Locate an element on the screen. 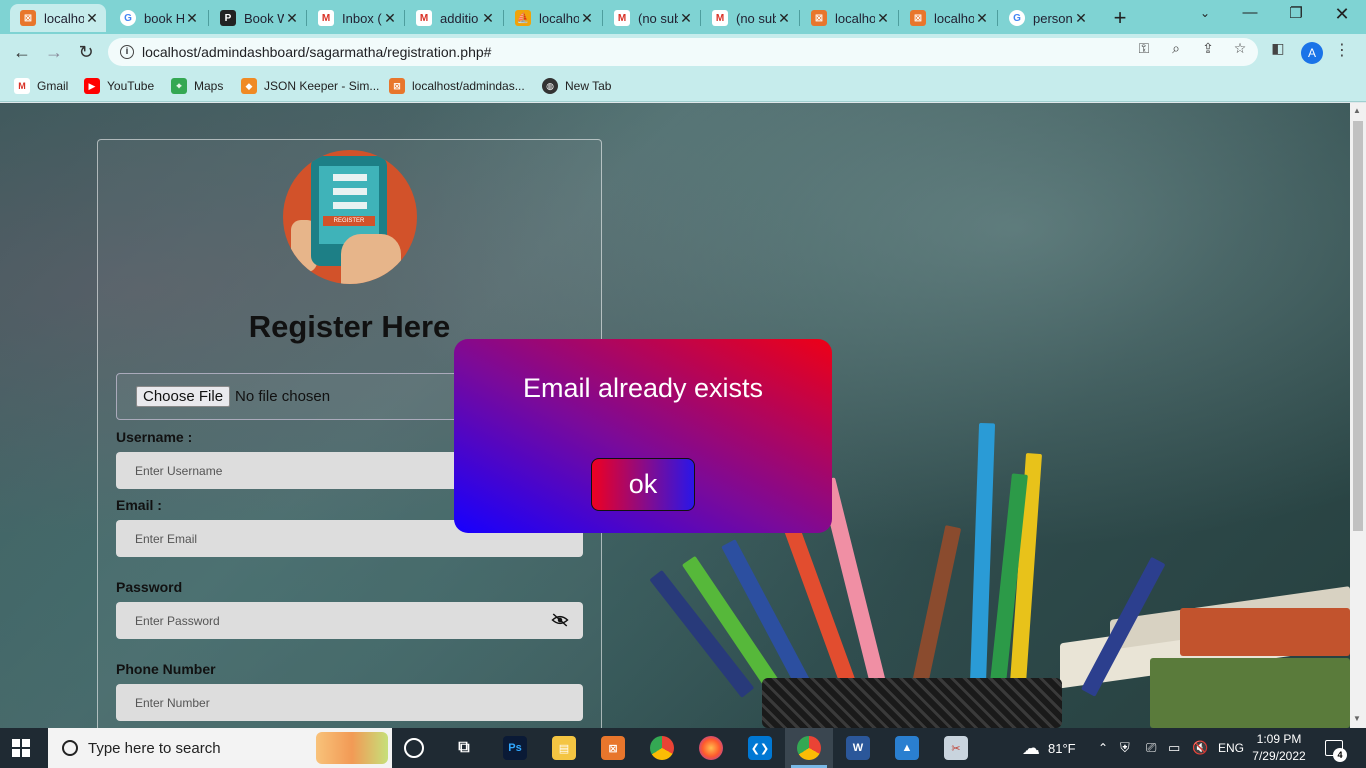 Image resolution: width=1366 pixels, height=768 pixels. profile-avatar: A is located at coordinates (1312, 53).